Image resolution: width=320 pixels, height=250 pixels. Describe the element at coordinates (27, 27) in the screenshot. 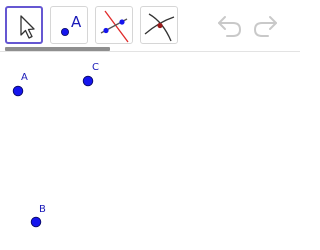

I see `move-arrow-icon` at that location.